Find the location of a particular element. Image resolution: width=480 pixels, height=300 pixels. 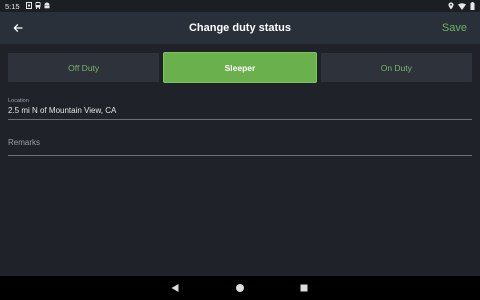

save-button: Save is located at coordinates (454, 28).